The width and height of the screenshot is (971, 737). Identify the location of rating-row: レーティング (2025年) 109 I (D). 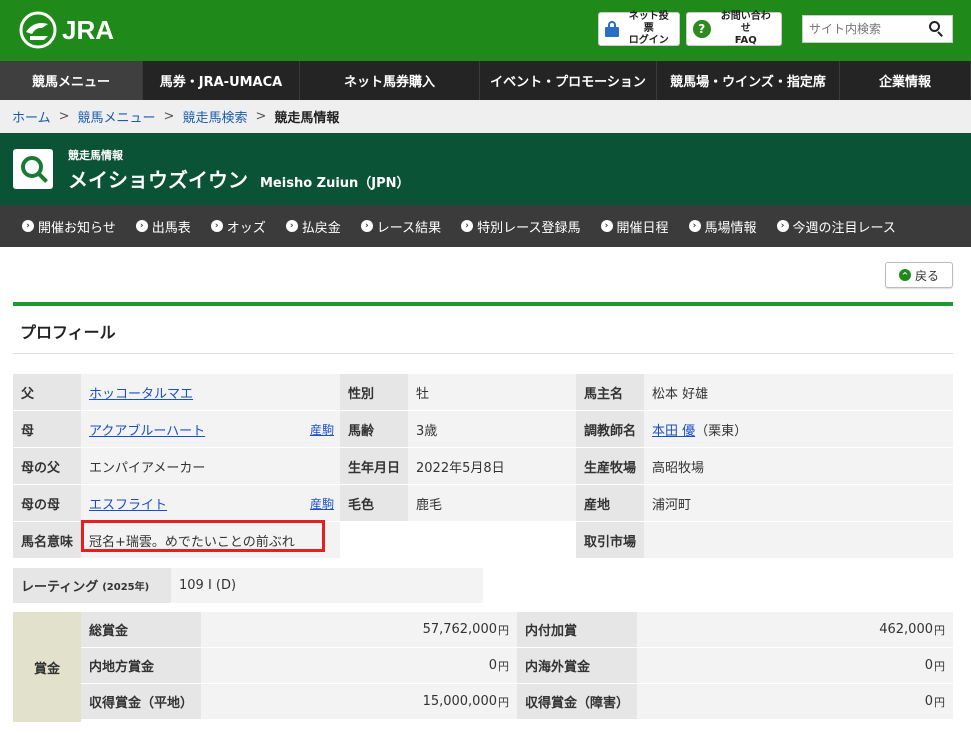
(248, 585).